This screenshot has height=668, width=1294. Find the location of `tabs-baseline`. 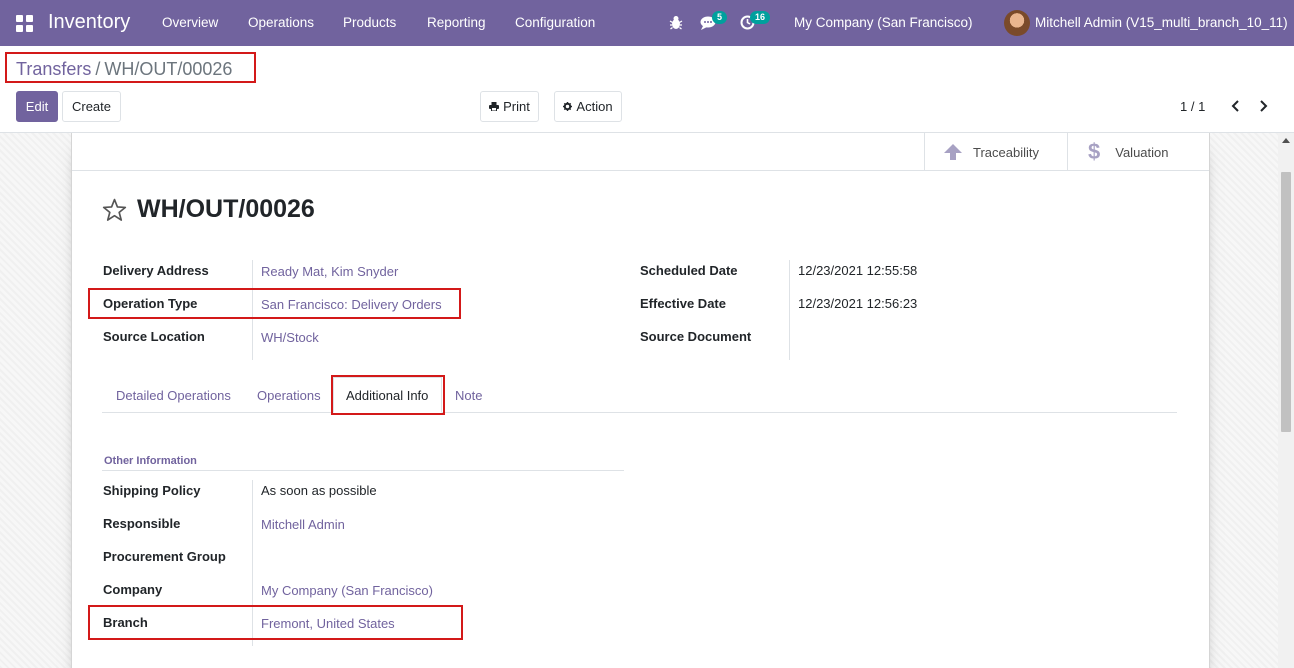

tabs-baseline is located at coordinates (639, 412).